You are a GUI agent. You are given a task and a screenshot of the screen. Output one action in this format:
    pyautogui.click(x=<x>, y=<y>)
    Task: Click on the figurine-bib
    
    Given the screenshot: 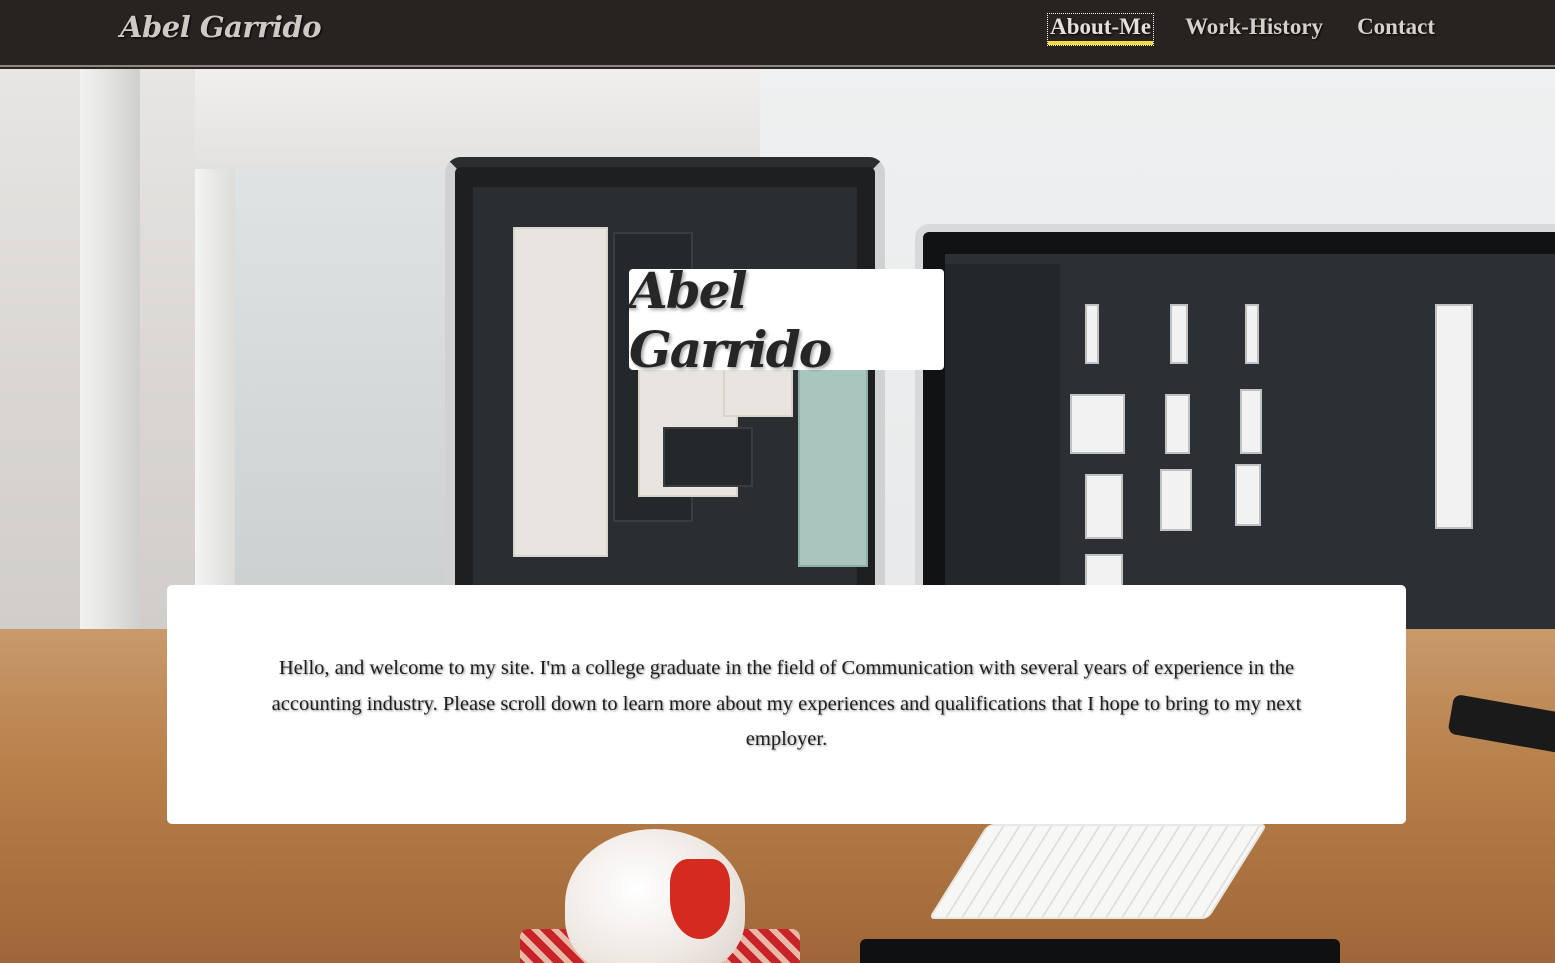 What is the action you would take?
    pyautogui.click(x=700, y=899)
    